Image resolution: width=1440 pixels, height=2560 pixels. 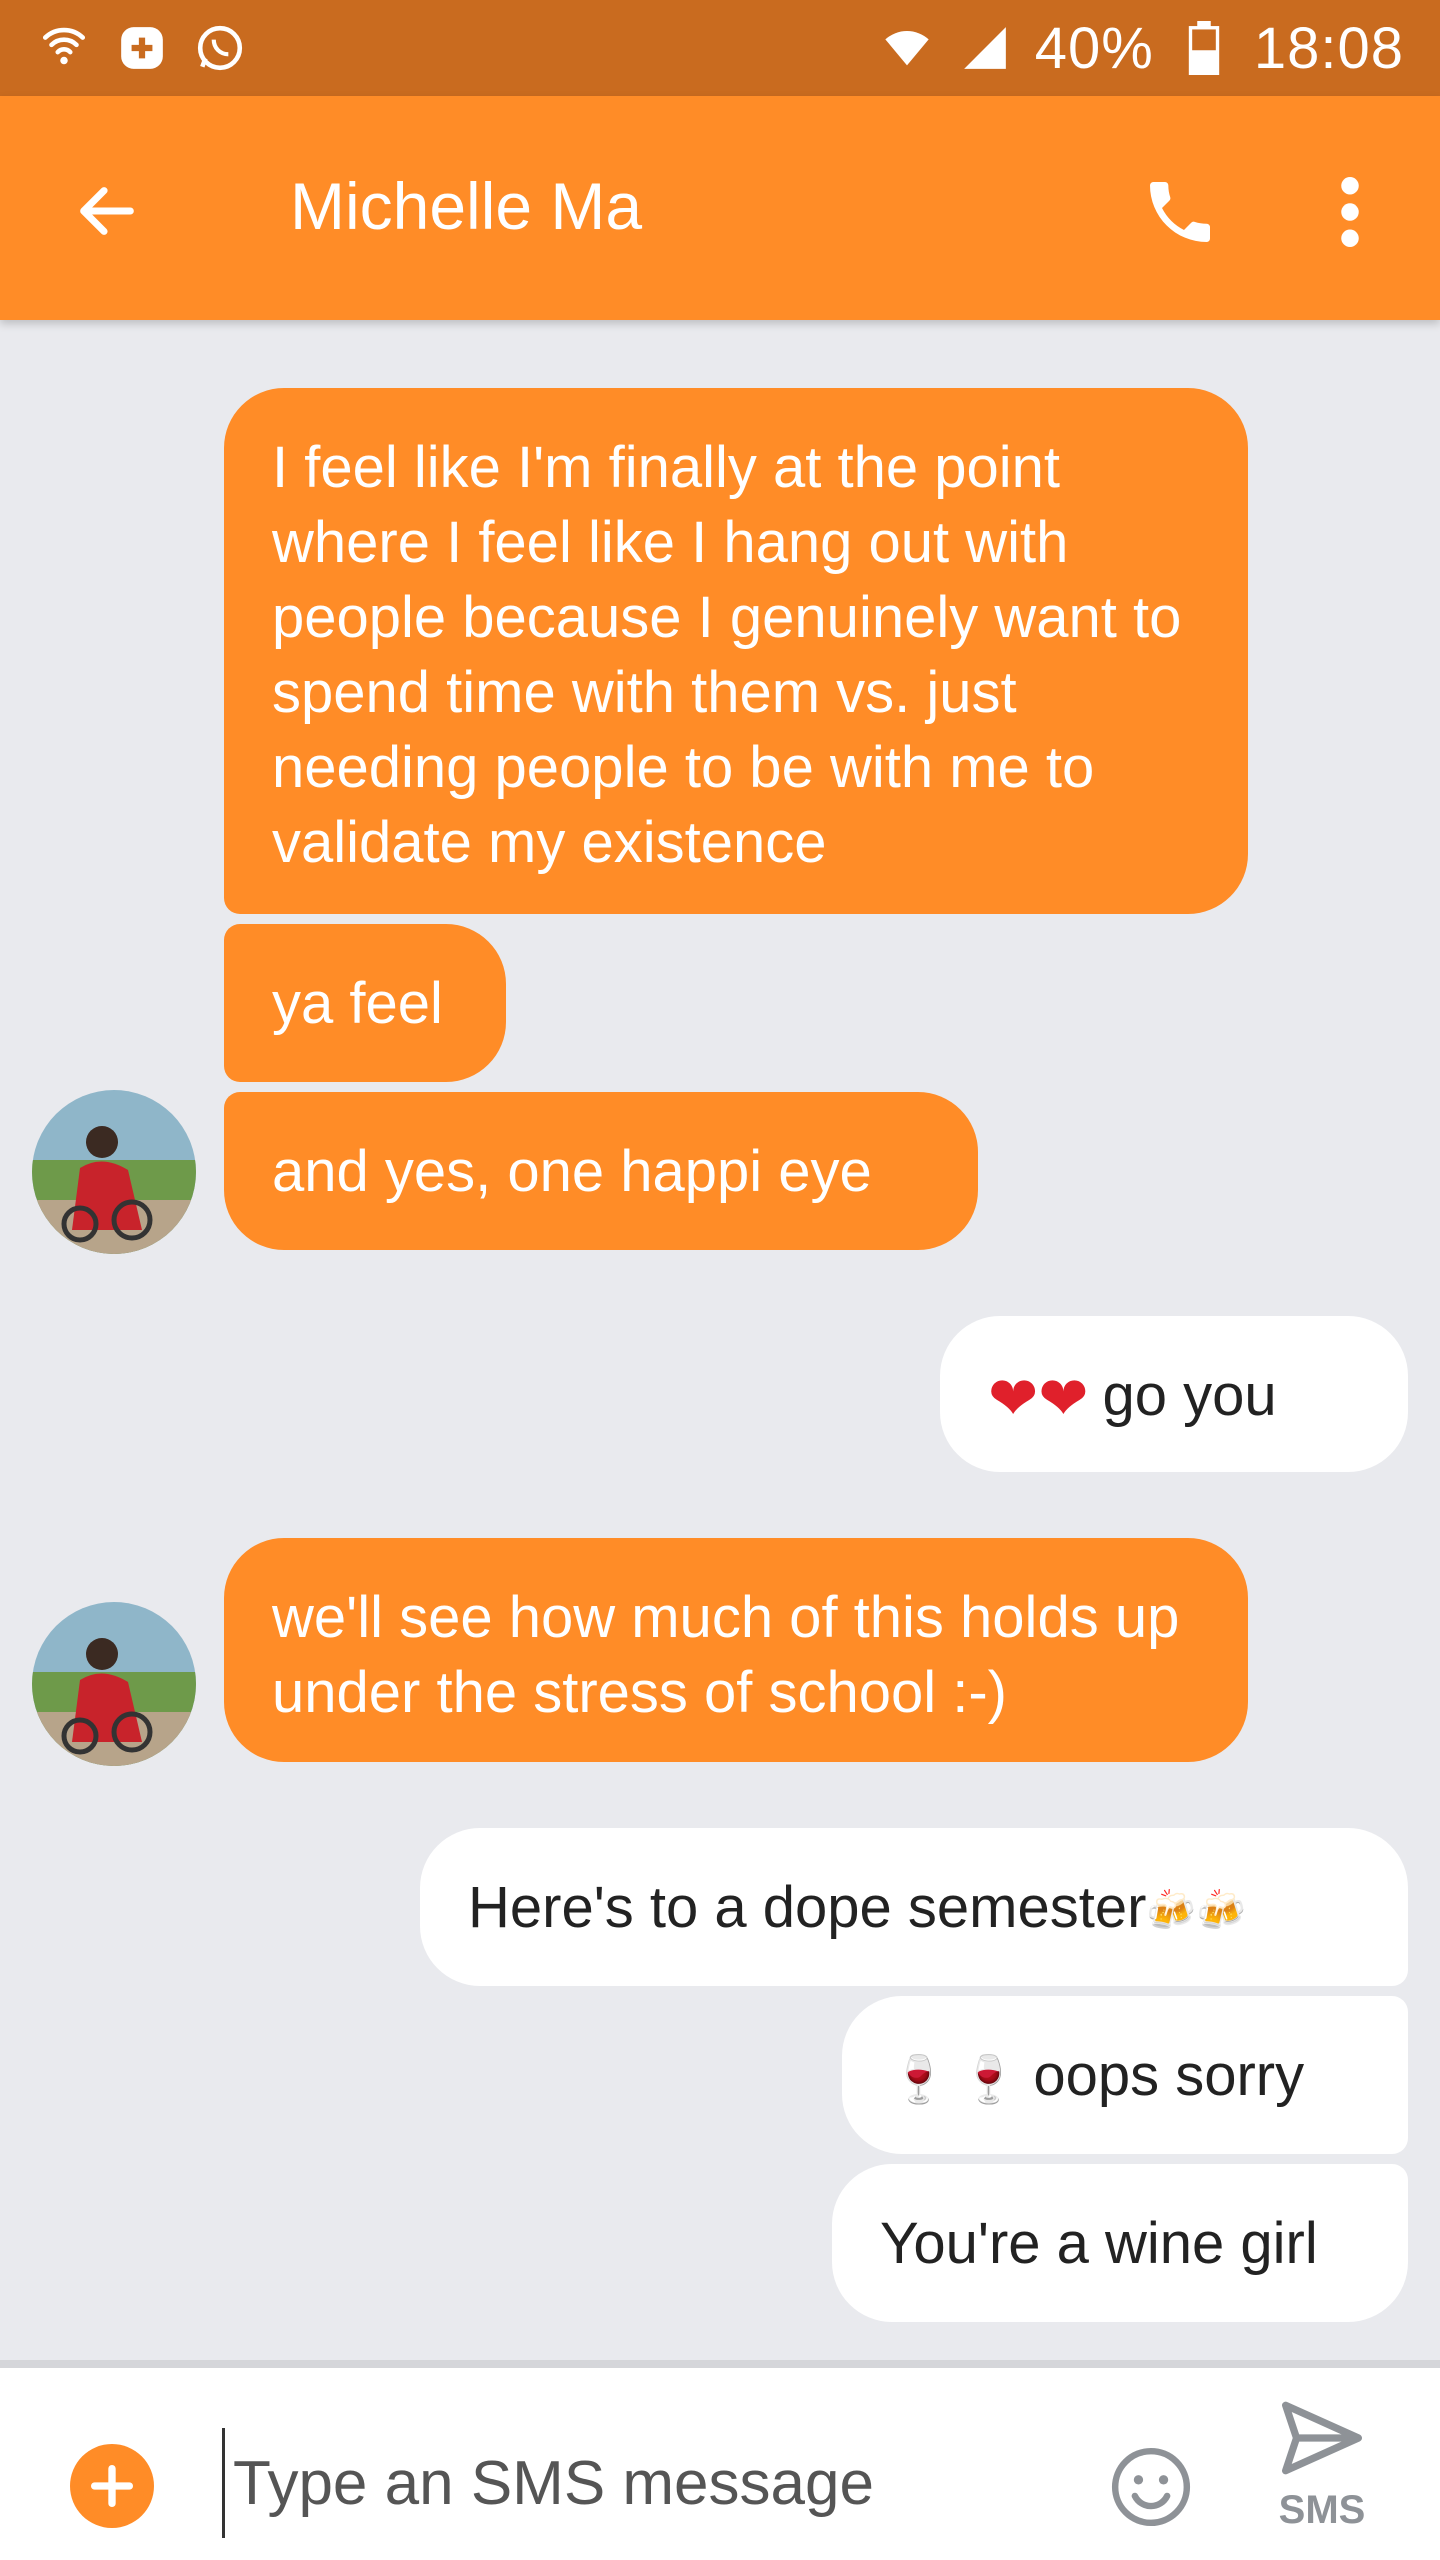 I want to click on phone-icon, so click(x=1180, y=212).